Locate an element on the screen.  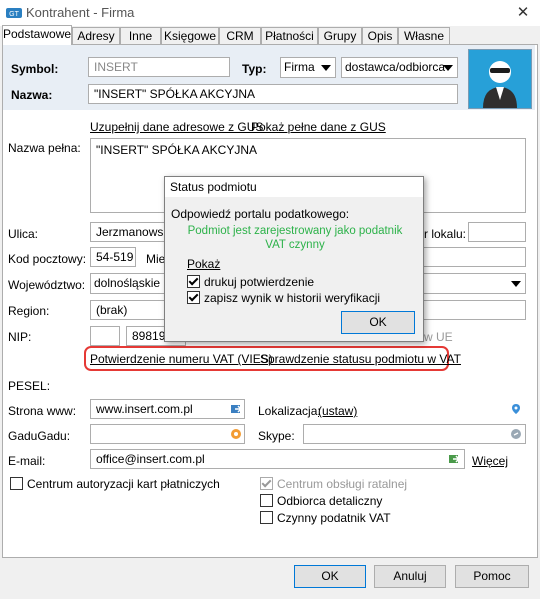
tab-crm: CRM is located at coordinates (240, 36).